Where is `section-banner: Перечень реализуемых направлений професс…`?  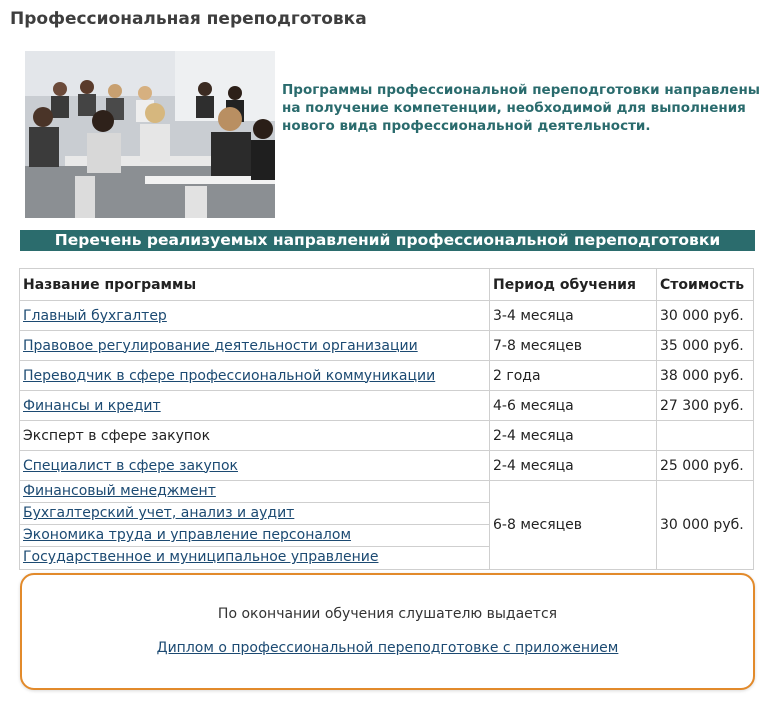
section-banner: Перечень реализуемых направлений професс… is located at coordinates (387, 240).